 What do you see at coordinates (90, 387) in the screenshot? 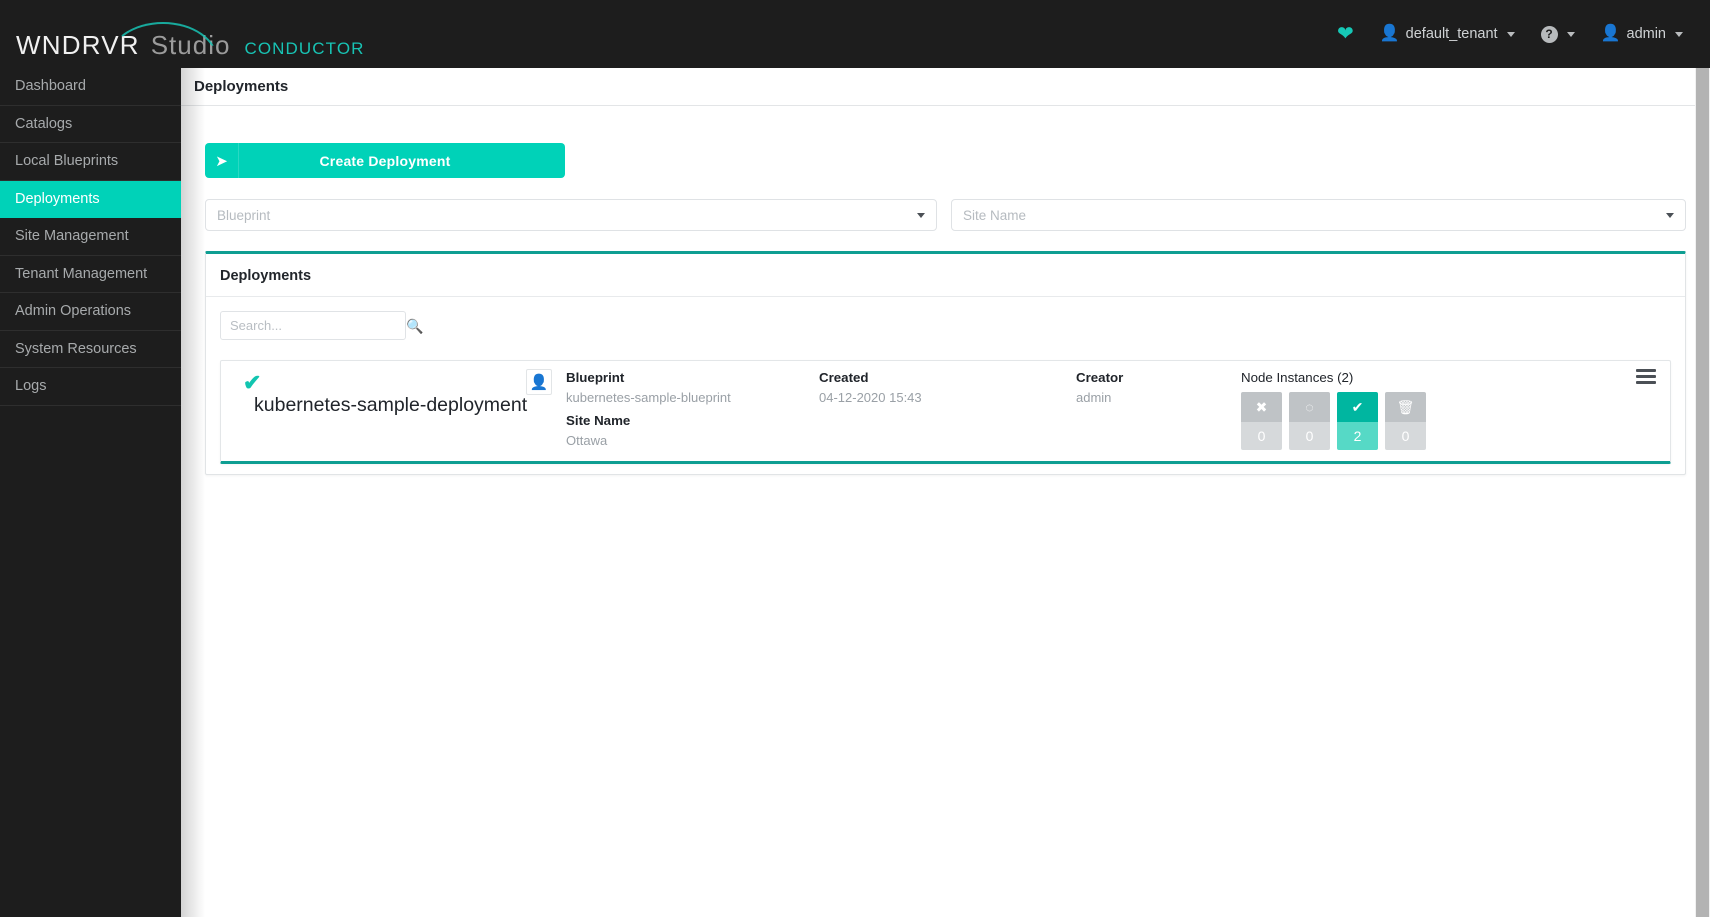
I see `sidebar-item-logs: Logs` at bounding box center [90, 387].